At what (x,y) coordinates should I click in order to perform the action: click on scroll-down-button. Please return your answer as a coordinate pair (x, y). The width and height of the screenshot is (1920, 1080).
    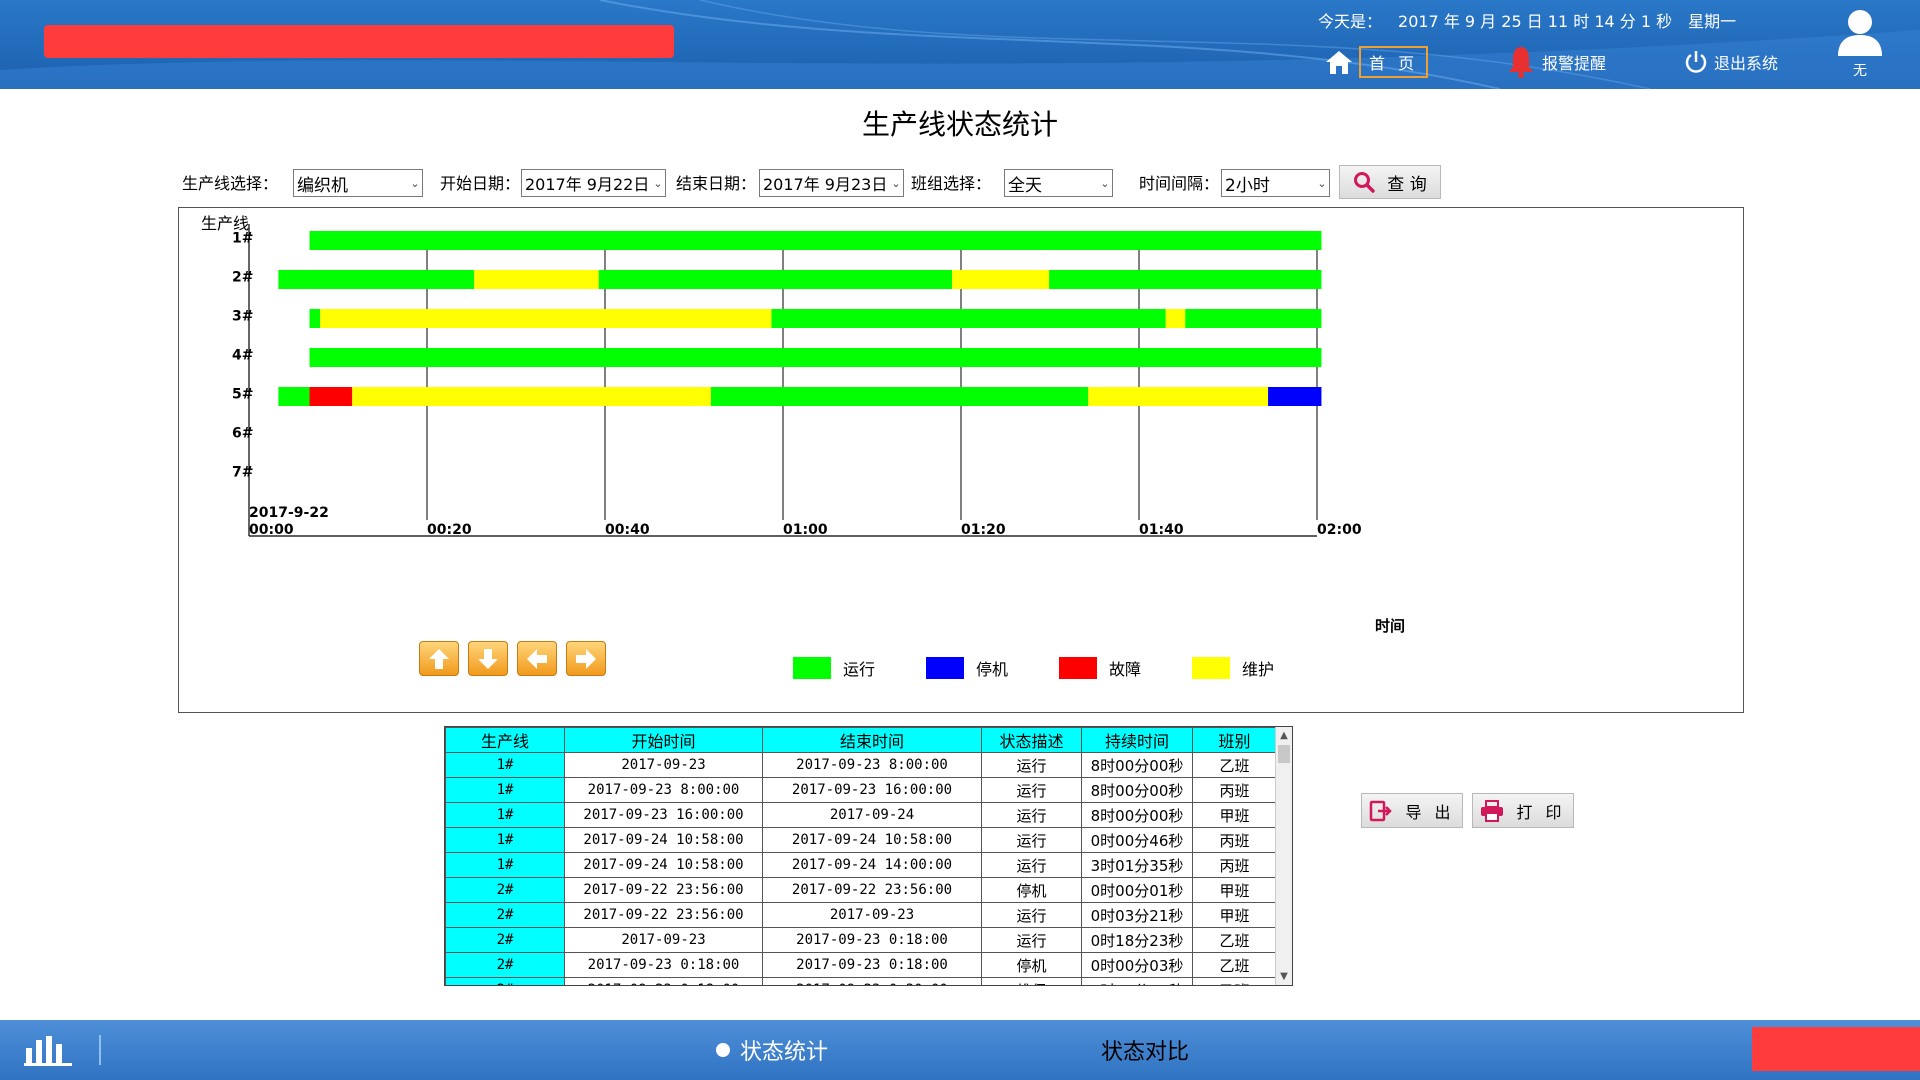
    Looking at the image, I should click on (488, 658).